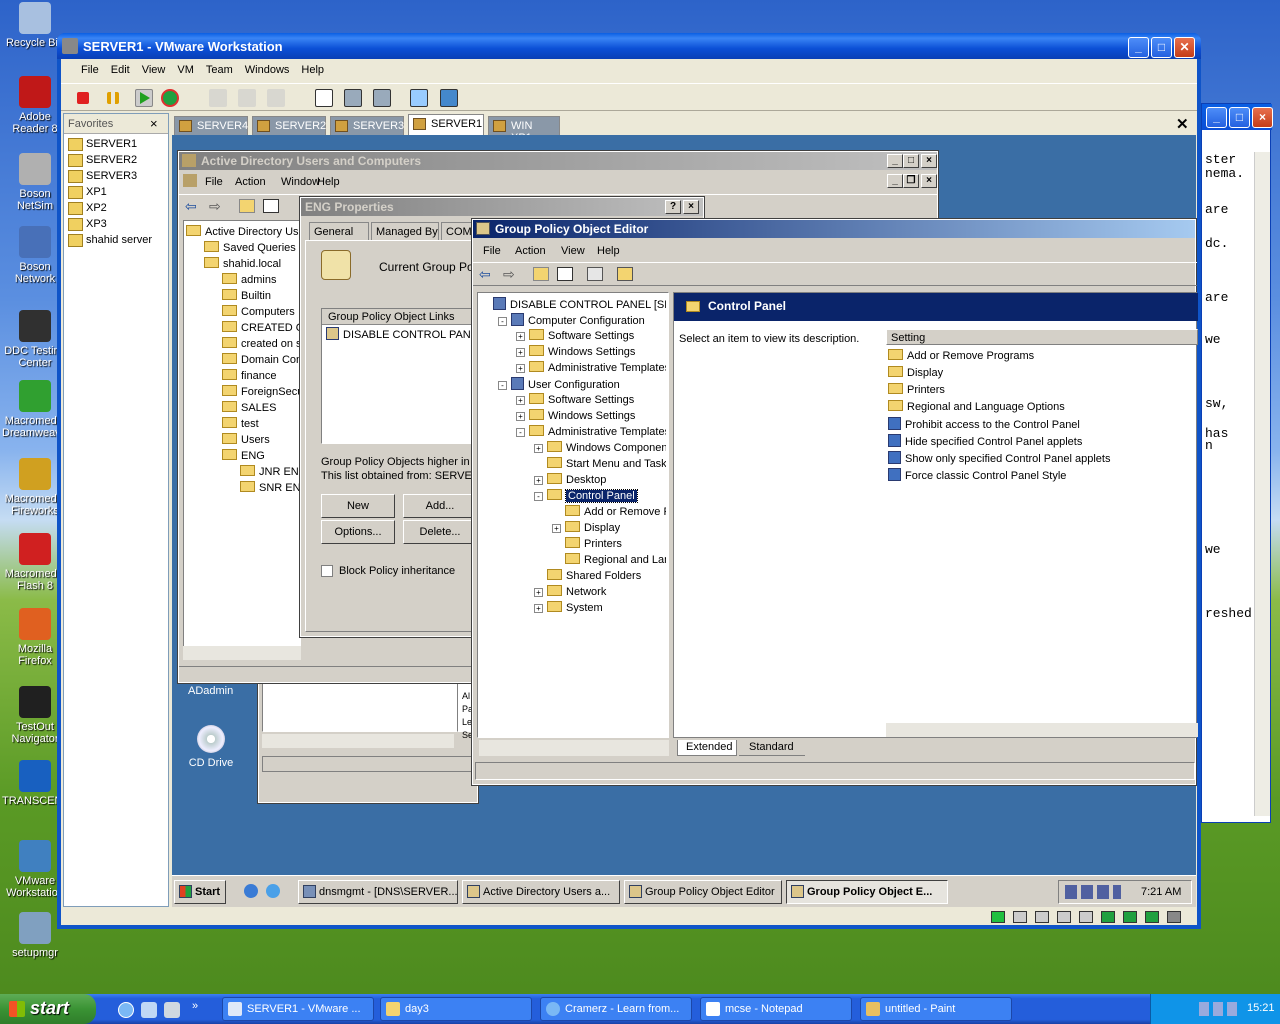 The width and height of the screenshot is (1280, 1024). I want to click on gpoe-tree-item: DISABLE CONTROL PANEL [SERVER, so click(573, 303).